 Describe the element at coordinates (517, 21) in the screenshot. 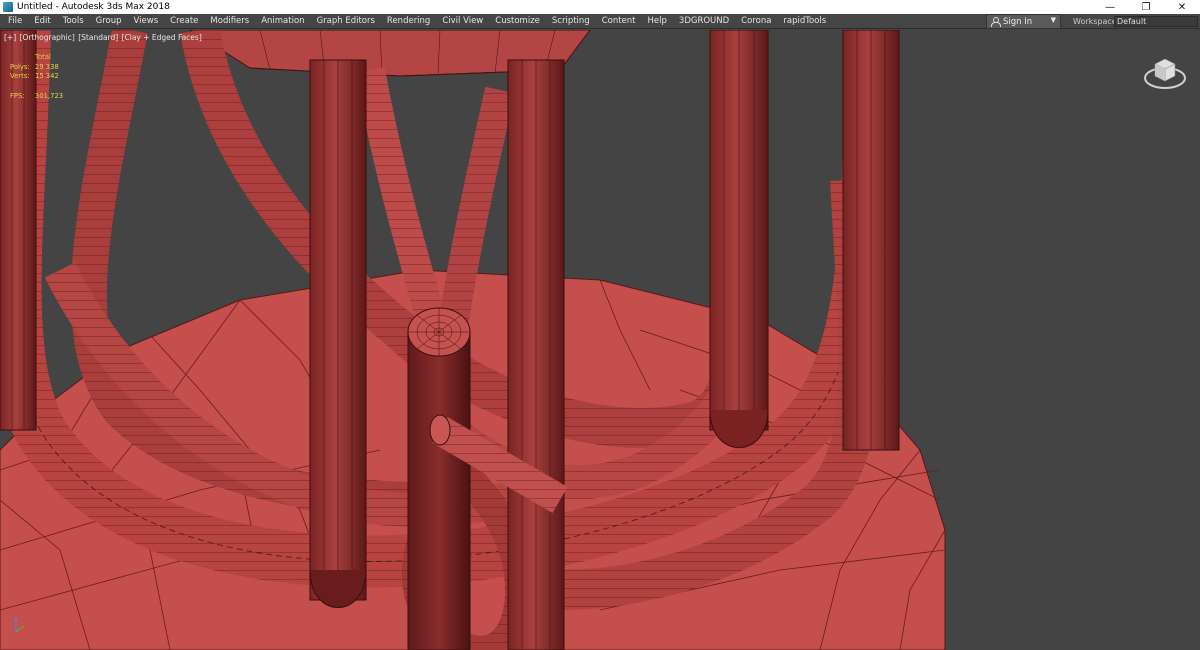

I see `menu-item-customize: Customize` at that location.